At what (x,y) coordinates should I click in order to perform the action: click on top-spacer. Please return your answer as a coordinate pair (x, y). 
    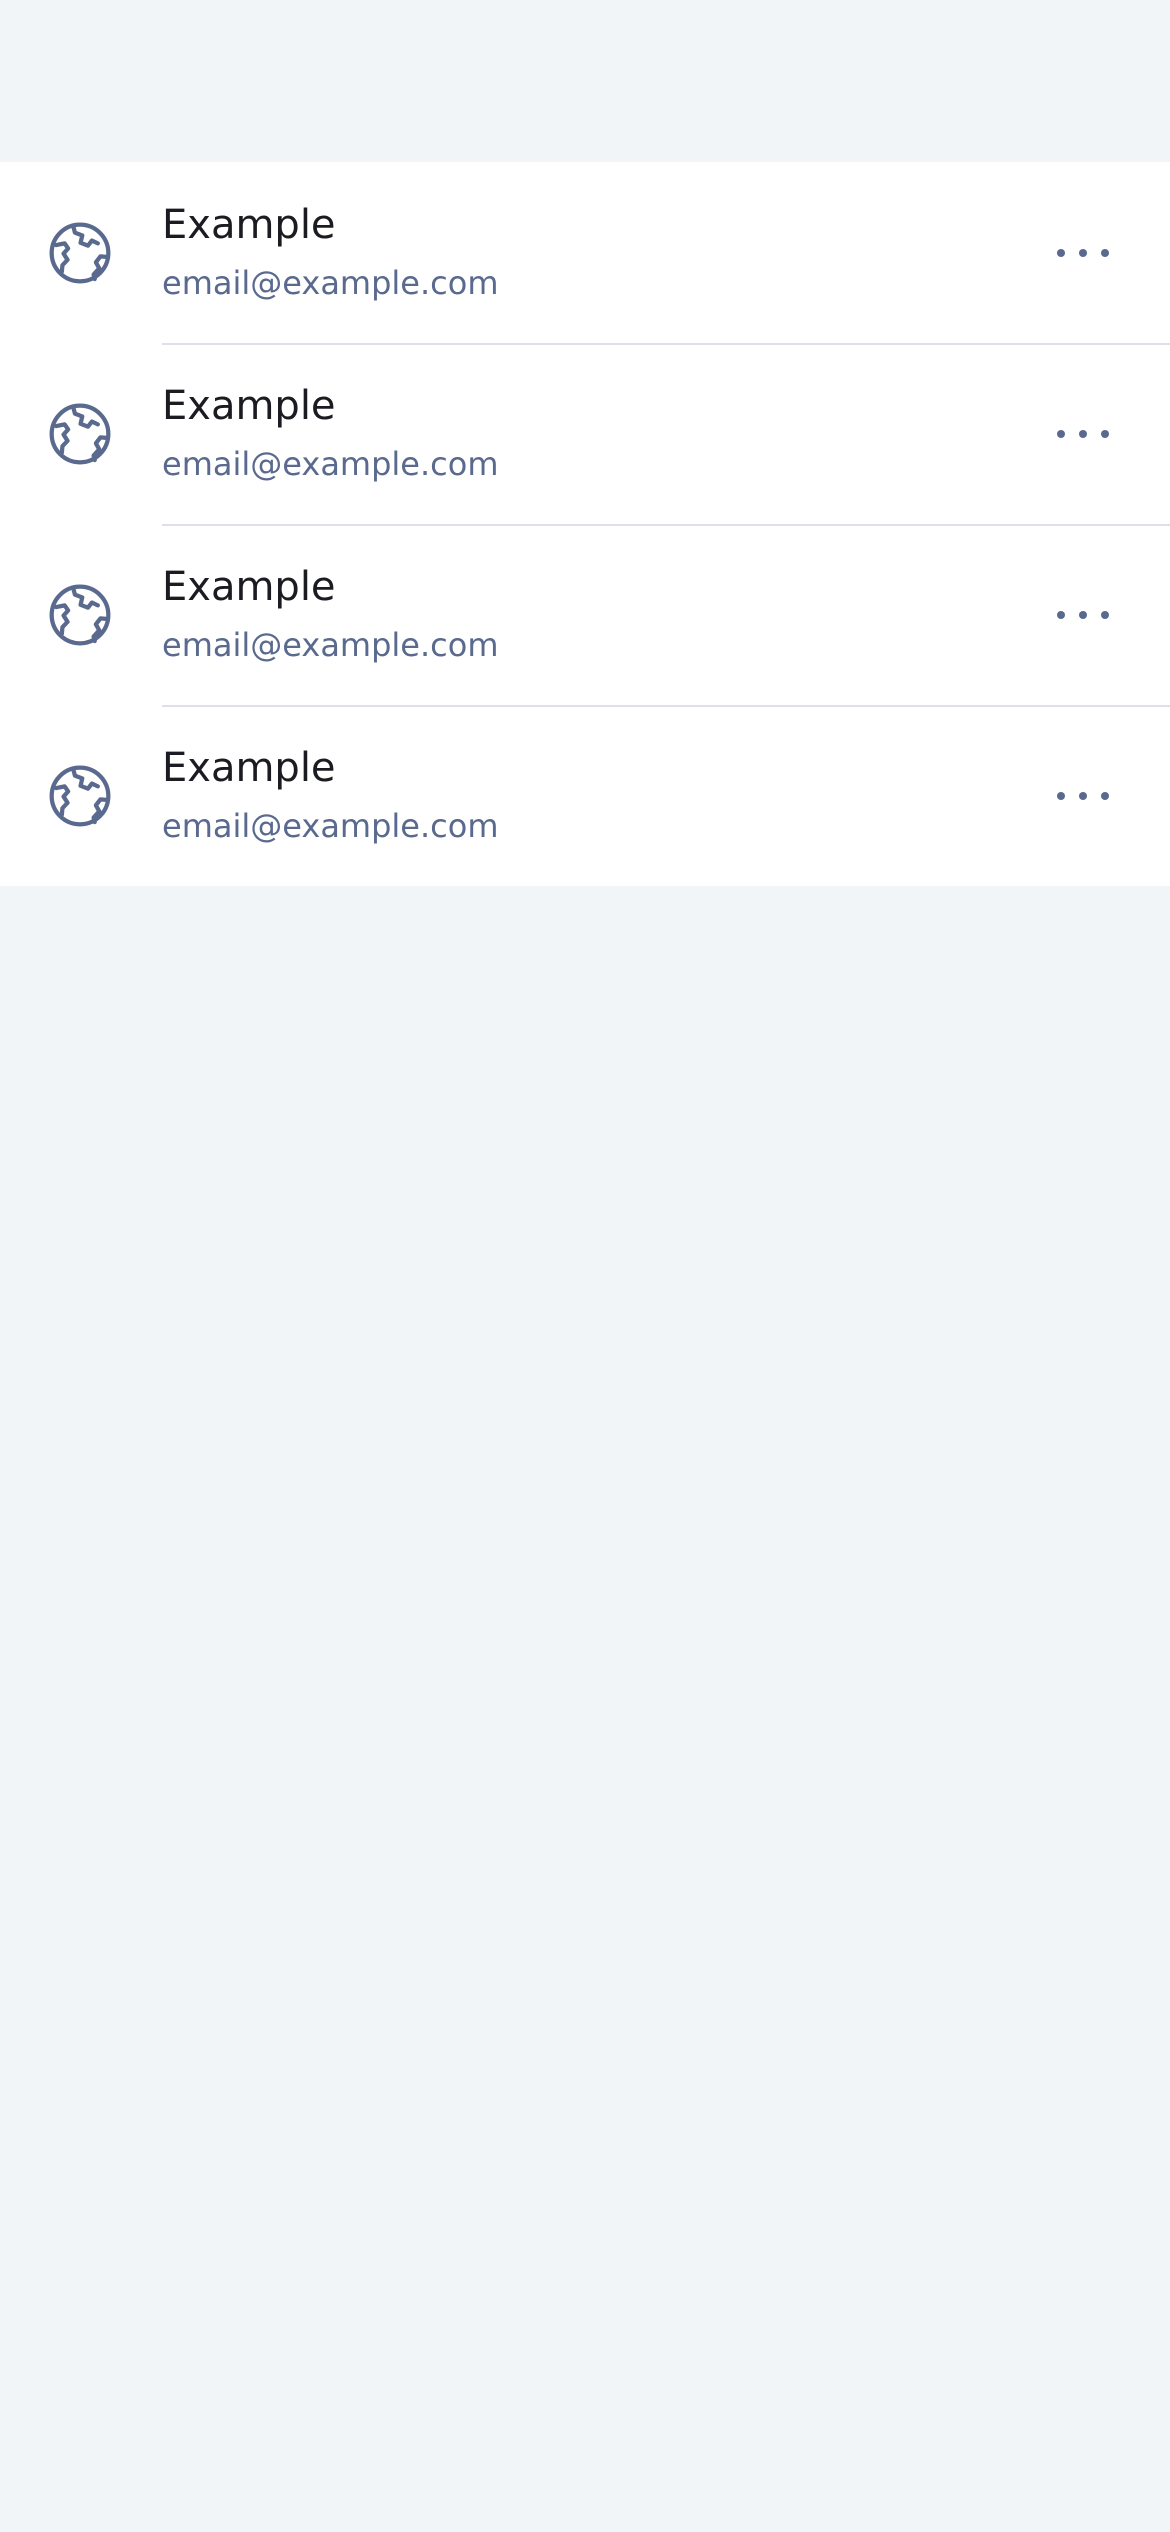
    Looking at the image, I should click on (585, 81).